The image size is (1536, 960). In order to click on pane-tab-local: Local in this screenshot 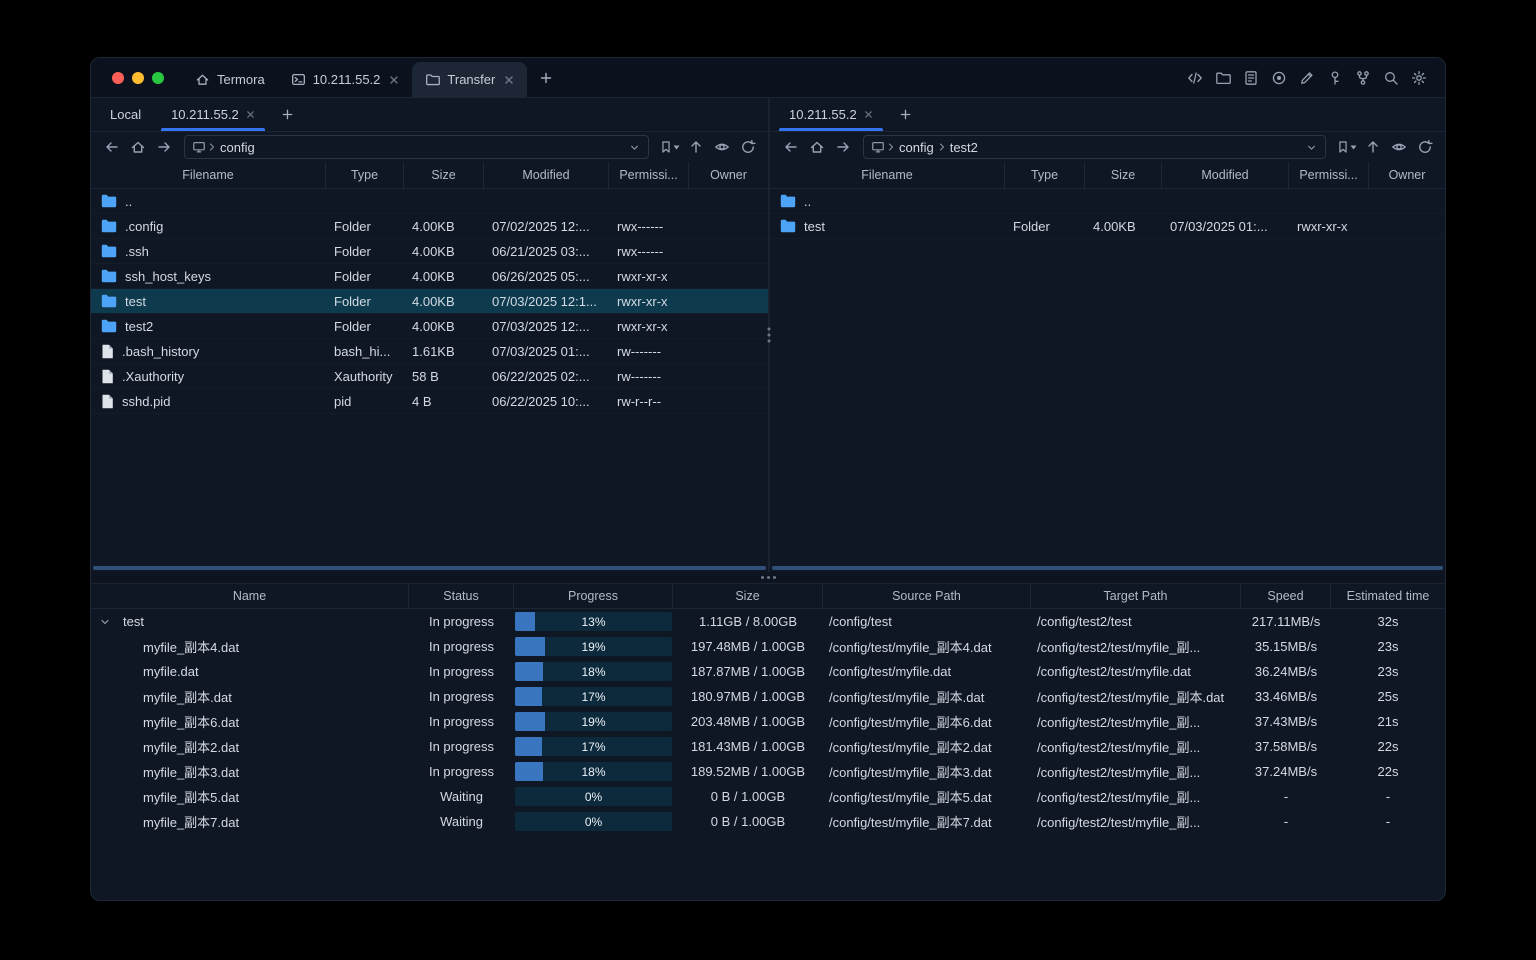, I will do `click(125, 114)`.